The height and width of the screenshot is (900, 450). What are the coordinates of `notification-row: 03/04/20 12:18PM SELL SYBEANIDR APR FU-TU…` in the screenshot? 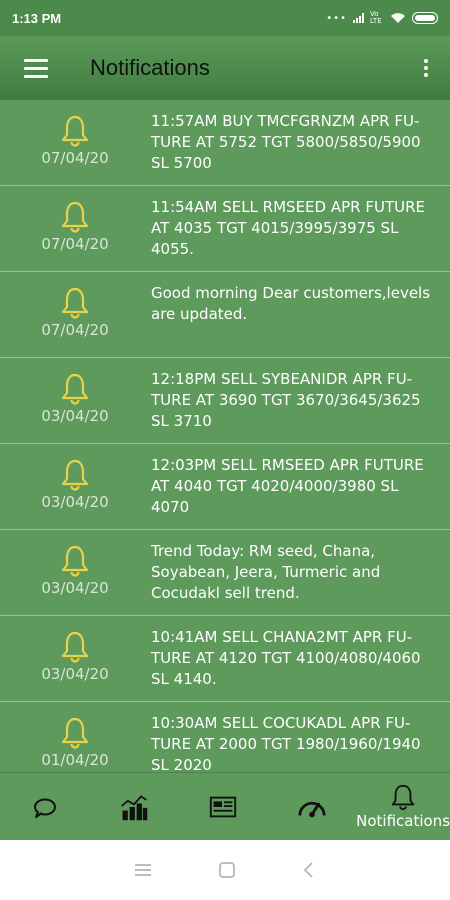 It's located at (225, 401).